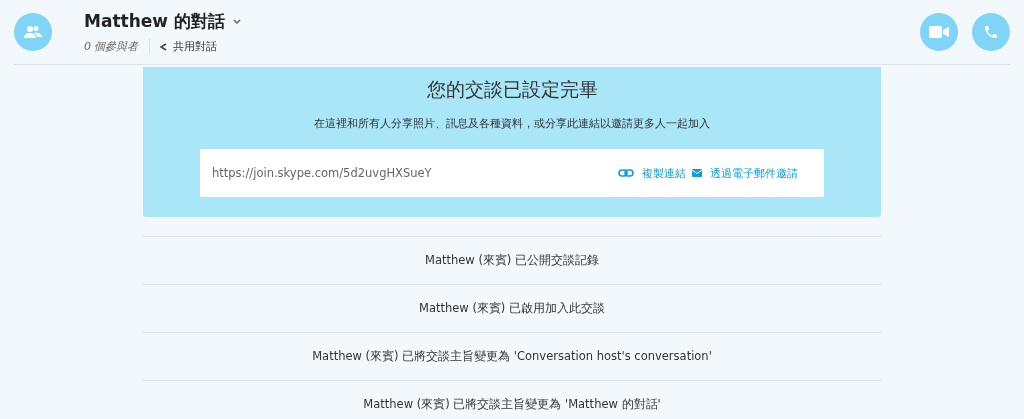 Image resolution: width=1024 pixels, height=419 pixels. Describe the element at coordinates (322, 173) in the screenshot. I see `invite-url: https://join.skype.com/5d2uvgHXSueY` at that location.